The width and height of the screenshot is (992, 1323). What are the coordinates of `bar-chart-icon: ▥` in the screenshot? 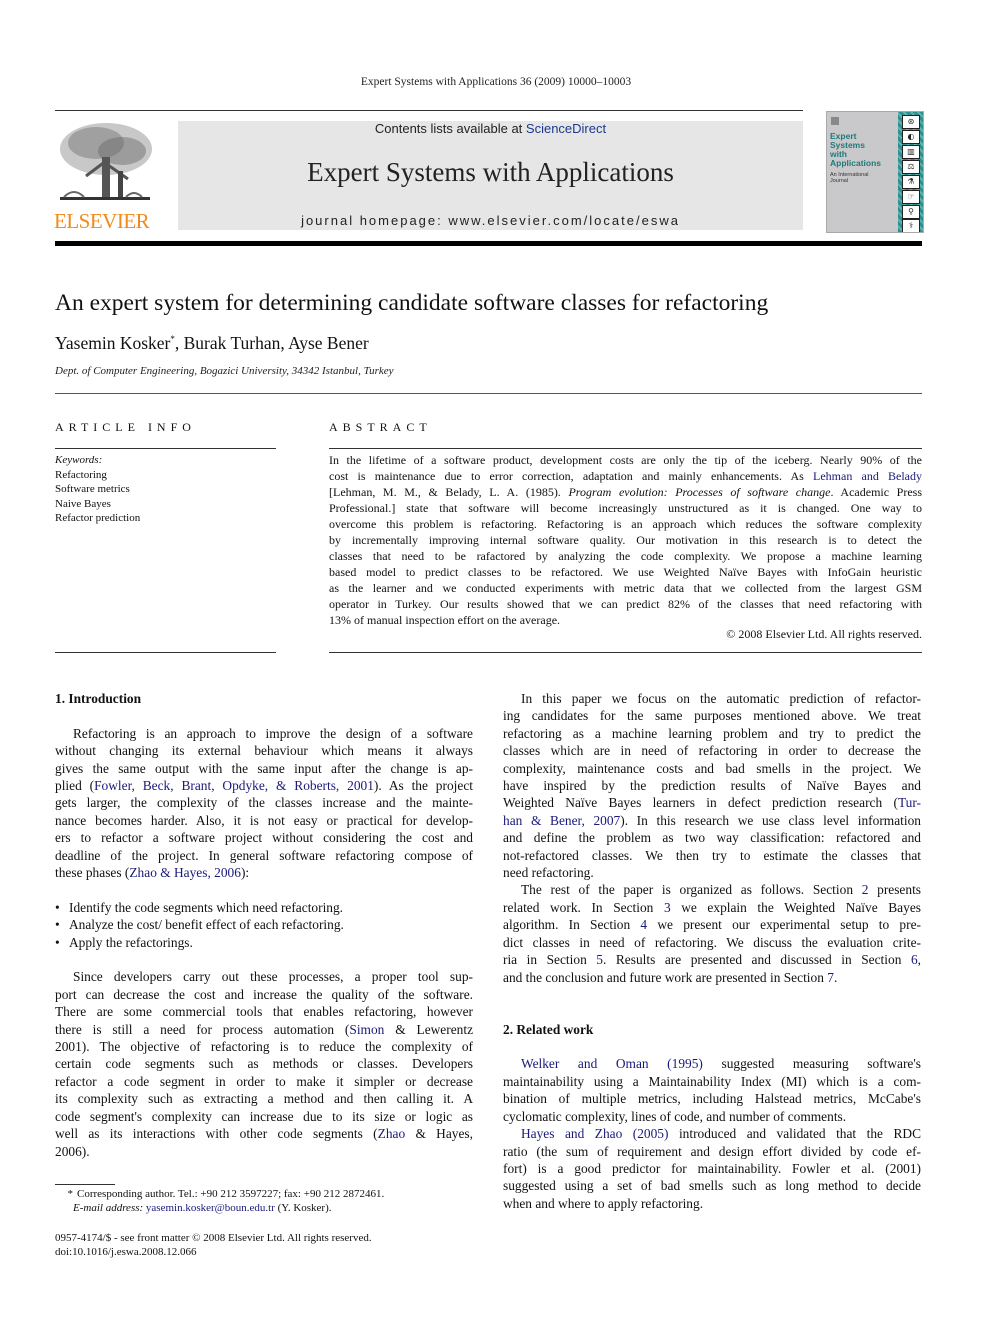 It's located at (911, 152).